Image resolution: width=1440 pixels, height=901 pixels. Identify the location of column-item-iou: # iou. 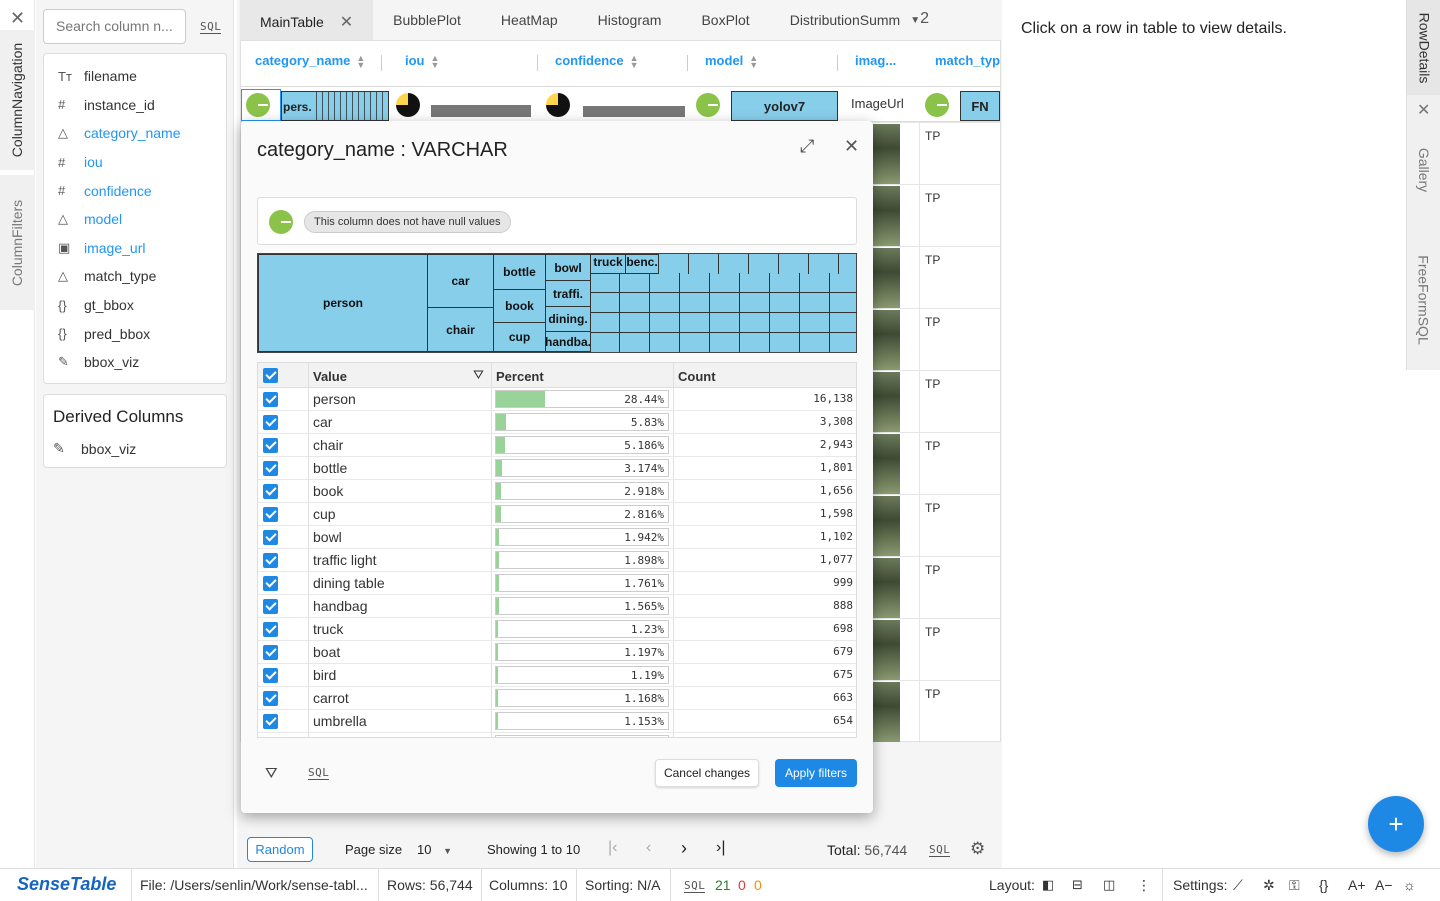
(135, 162).